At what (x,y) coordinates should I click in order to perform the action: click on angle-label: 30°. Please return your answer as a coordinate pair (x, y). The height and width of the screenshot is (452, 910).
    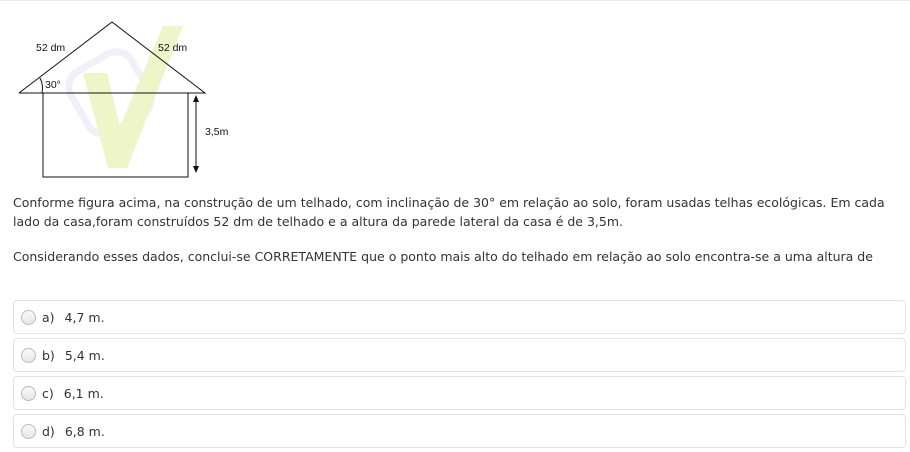
    Looking at the image, I should click on (53, 85).